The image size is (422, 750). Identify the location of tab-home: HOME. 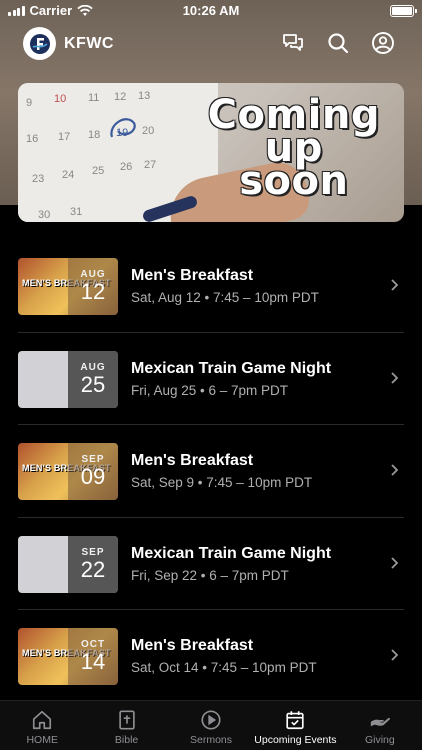
(42, 725).